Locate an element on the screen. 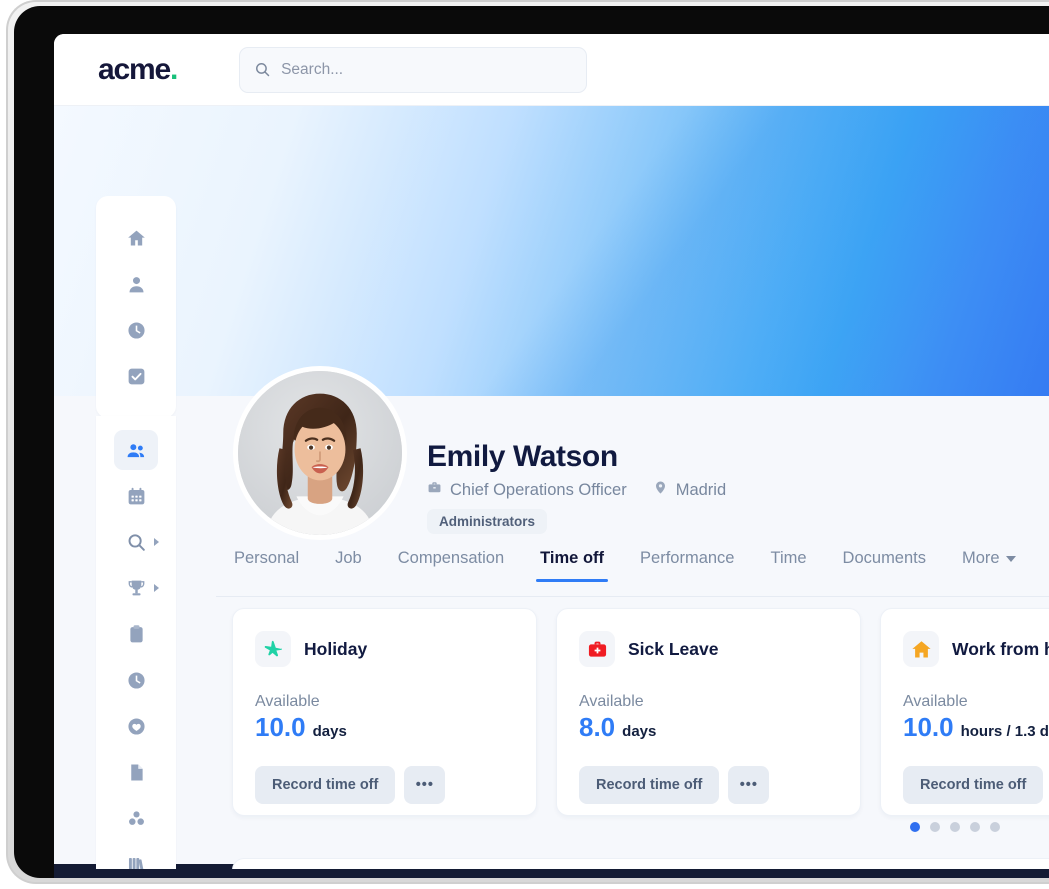 This screenshot has height=889, width=1049. calendar-icon is located at coordinates (136, 495).